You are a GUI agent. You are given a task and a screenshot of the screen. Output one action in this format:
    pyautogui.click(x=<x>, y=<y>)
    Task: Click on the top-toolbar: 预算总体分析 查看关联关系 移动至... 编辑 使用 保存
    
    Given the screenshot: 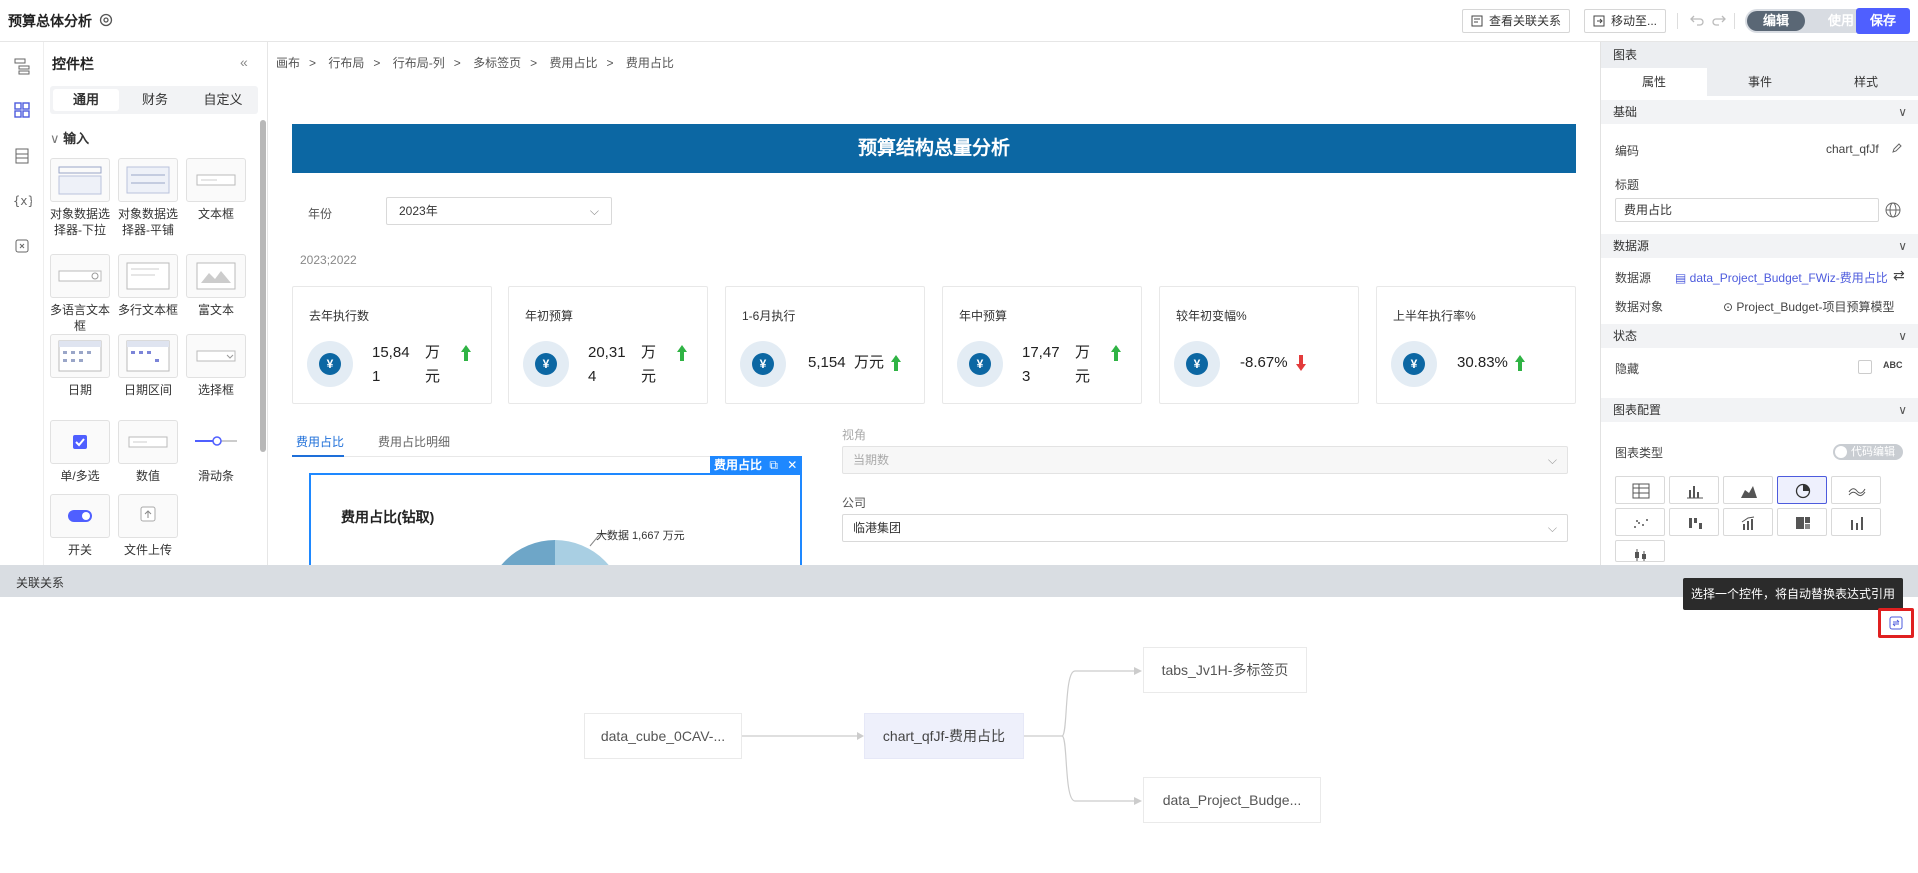 What is the action you would take?
    pyautogui.click(x=959, y=21)
    